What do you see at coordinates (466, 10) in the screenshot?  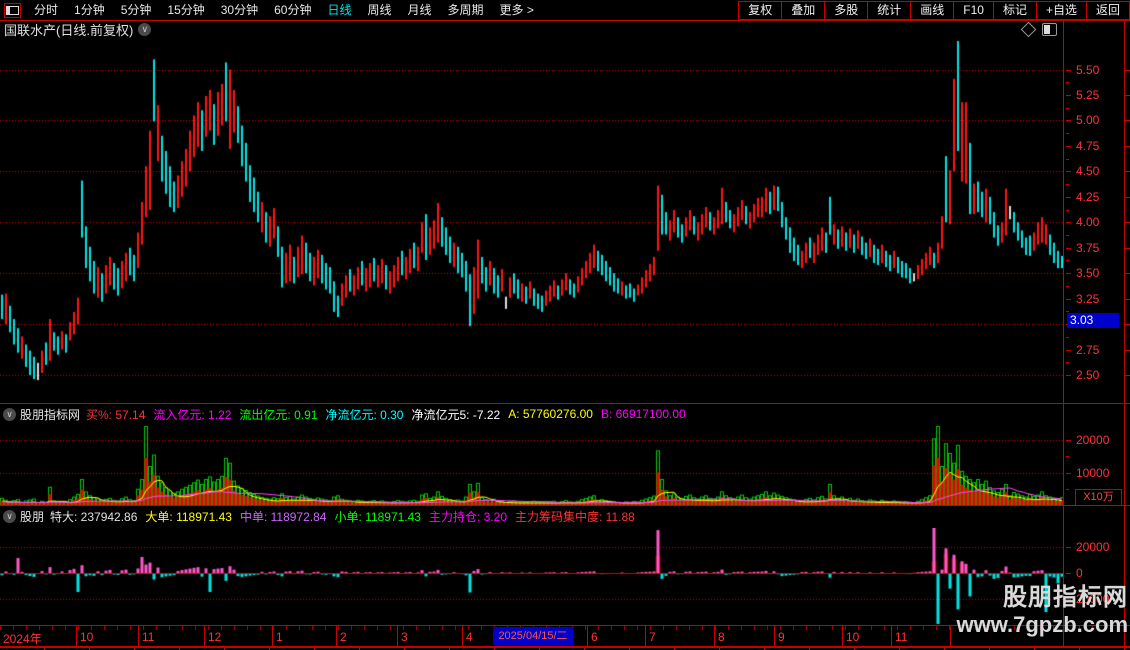 I see `toolbar-timeframe-item: 多周期` at bounding box center [466, 10].